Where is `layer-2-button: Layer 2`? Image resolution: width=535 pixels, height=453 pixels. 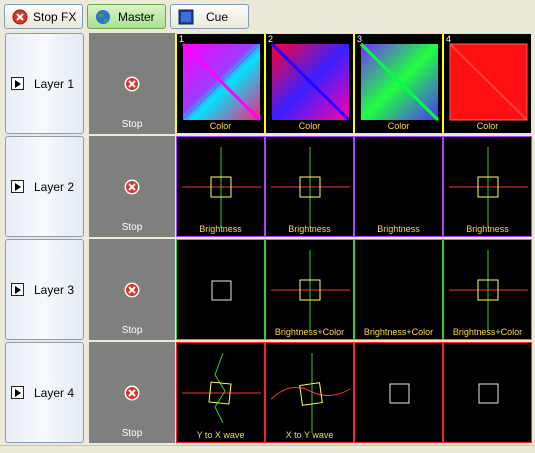 layer-2-button: Layer 2 is located at coordinates (44, 186).